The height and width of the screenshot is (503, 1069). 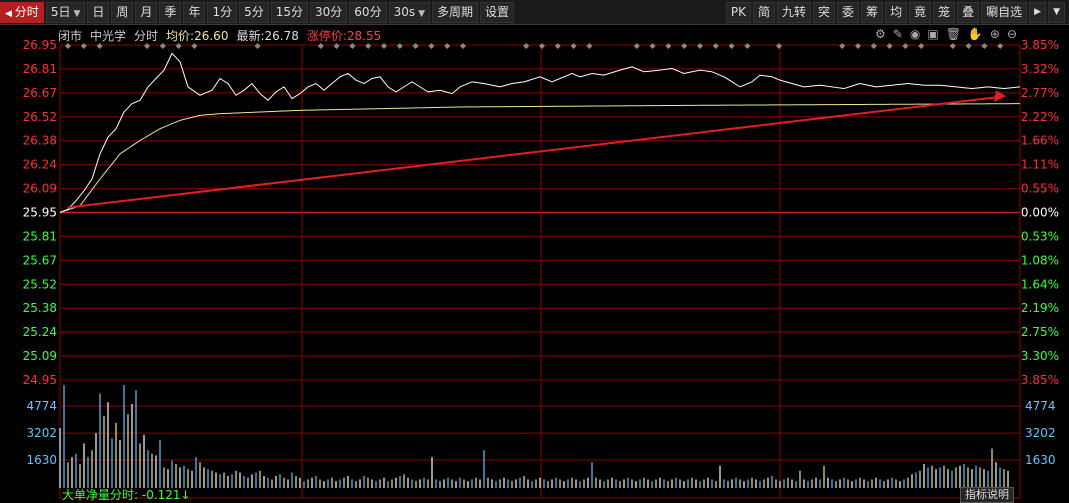 What do you see at coordinates (1000, 96) in the screenshot?
I see `annotation-arrowhead` at bounding box center [1000, 96].